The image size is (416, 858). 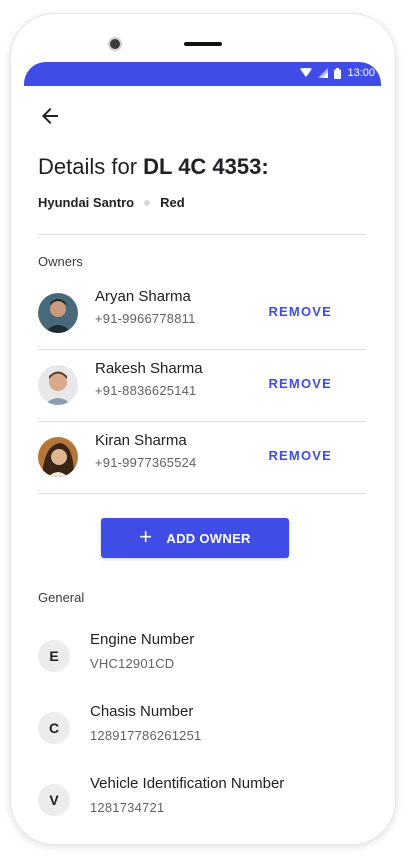 I want to click on plus-icon: +, so click(x=146, y=536).